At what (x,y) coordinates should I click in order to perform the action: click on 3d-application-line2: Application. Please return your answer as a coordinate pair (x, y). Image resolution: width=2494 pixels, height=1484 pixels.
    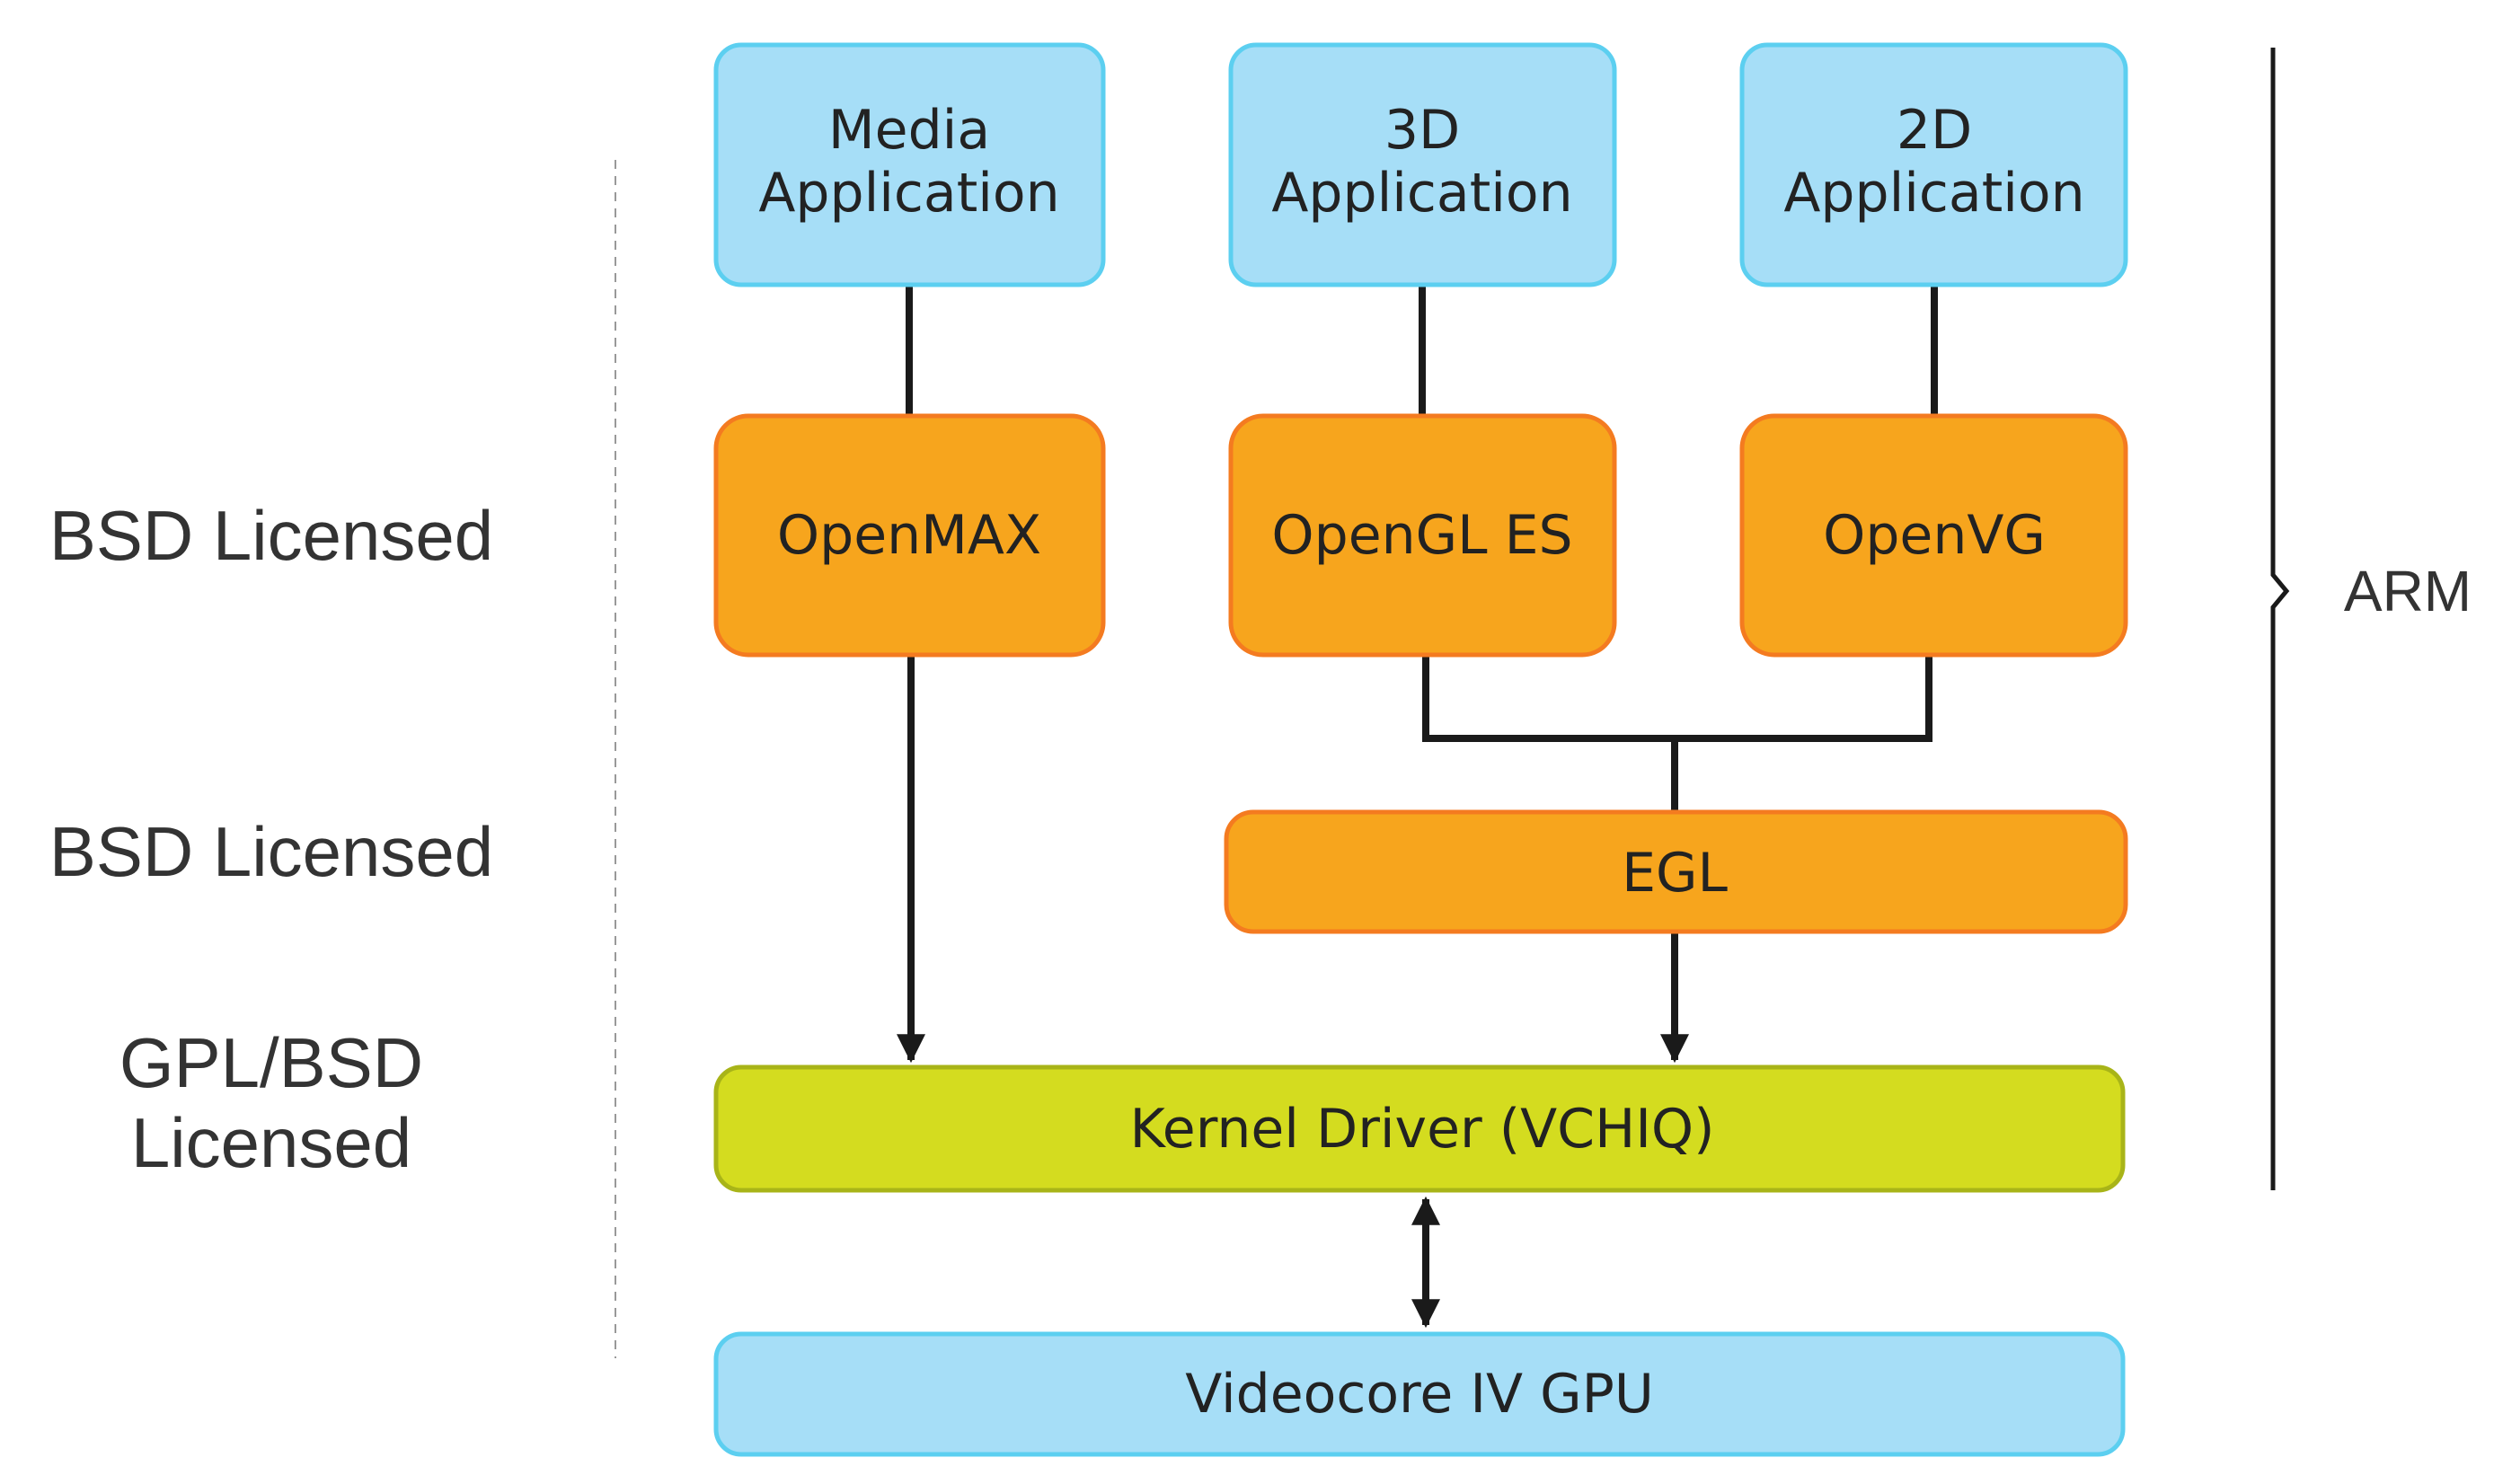
    Looking at the image, I should click on (1421, 193).